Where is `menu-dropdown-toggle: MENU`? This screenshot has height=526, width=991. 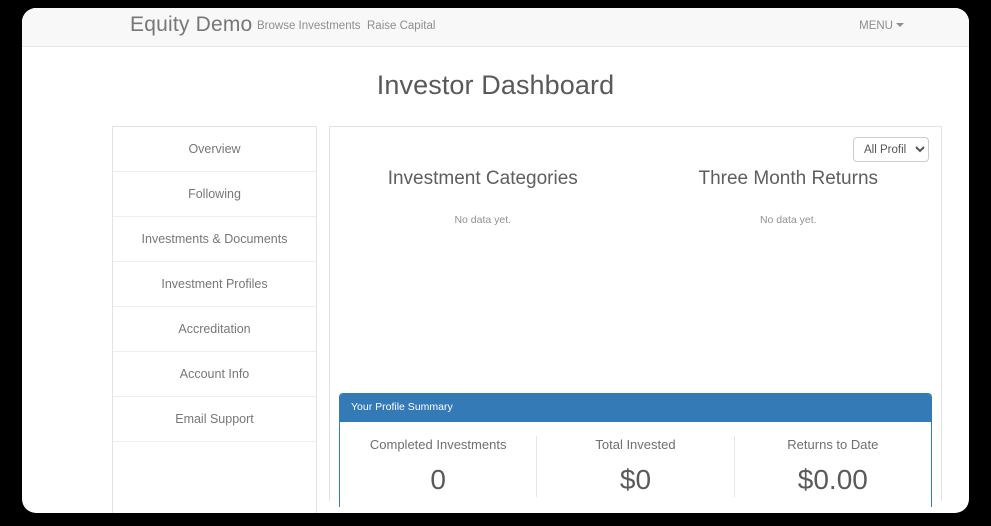
menu-dropdown-toggle: MENU is located at coordinates (881, 26).